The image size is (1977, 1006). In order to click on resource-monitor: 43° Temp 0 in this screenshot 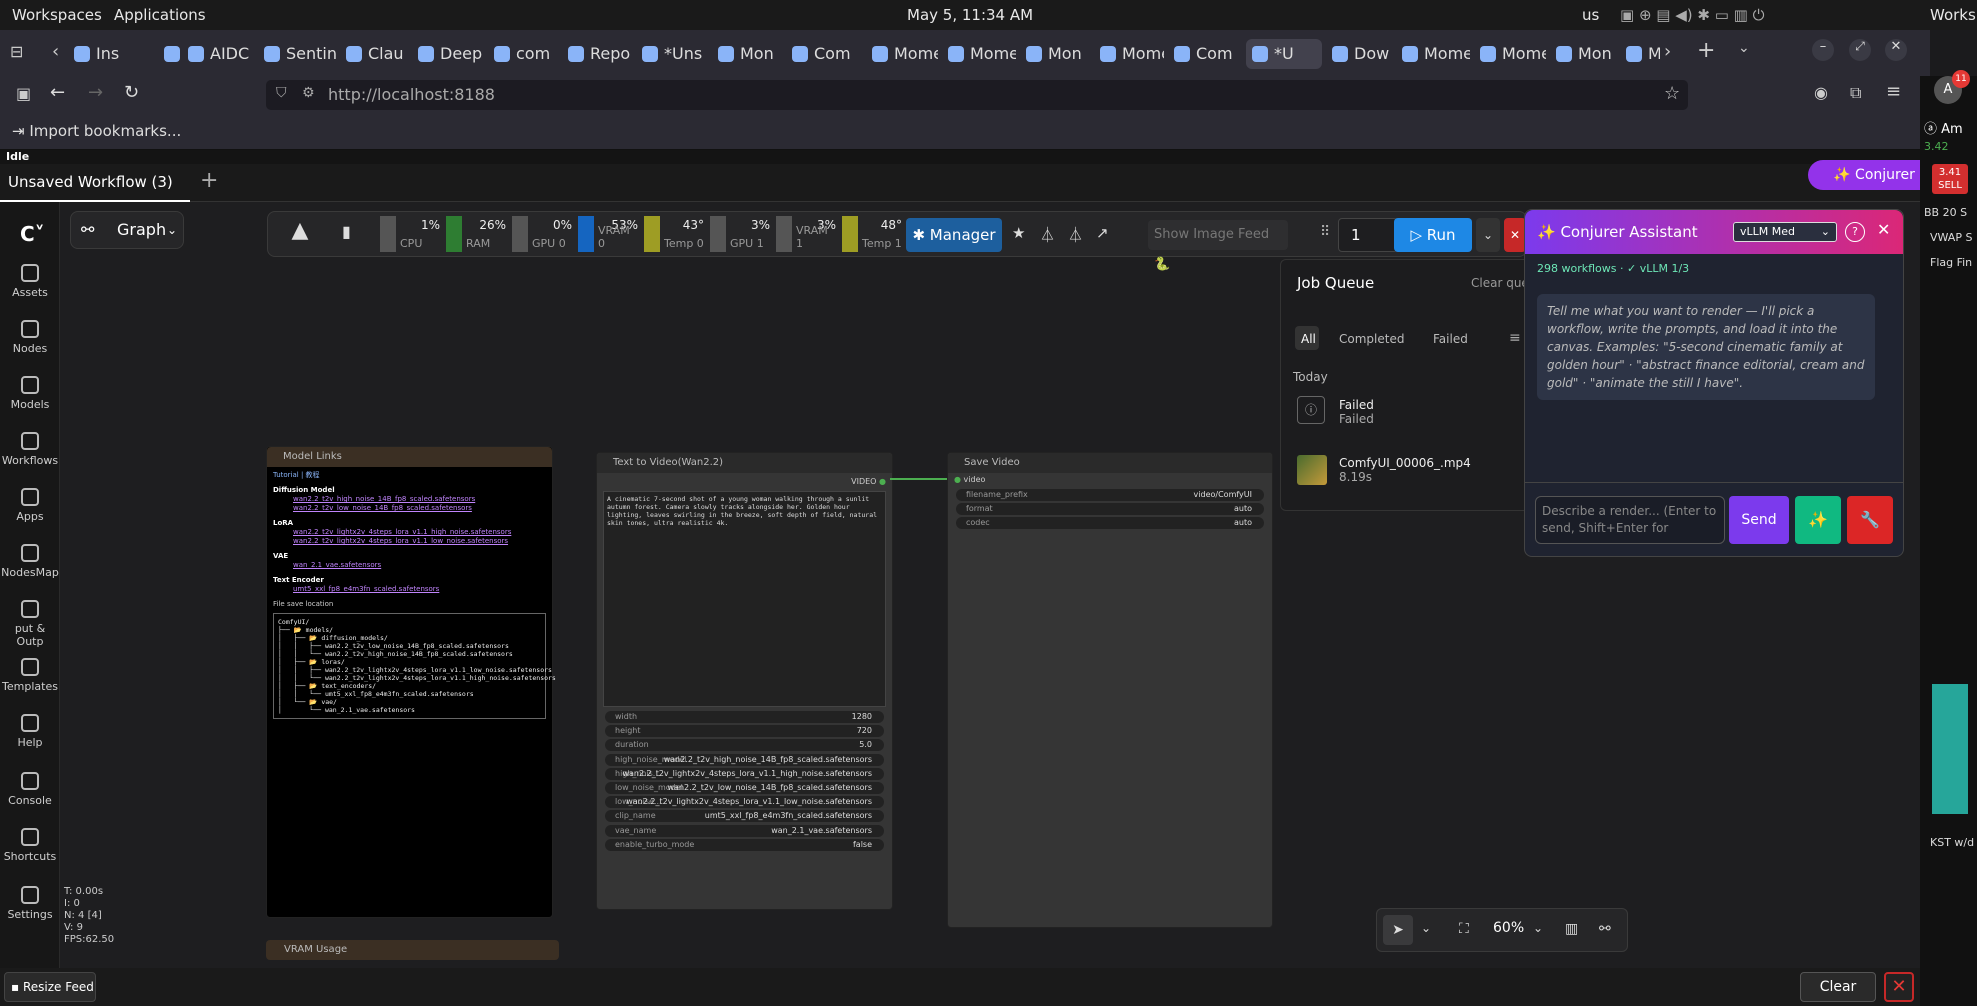, I will do `click(675, 234)`.